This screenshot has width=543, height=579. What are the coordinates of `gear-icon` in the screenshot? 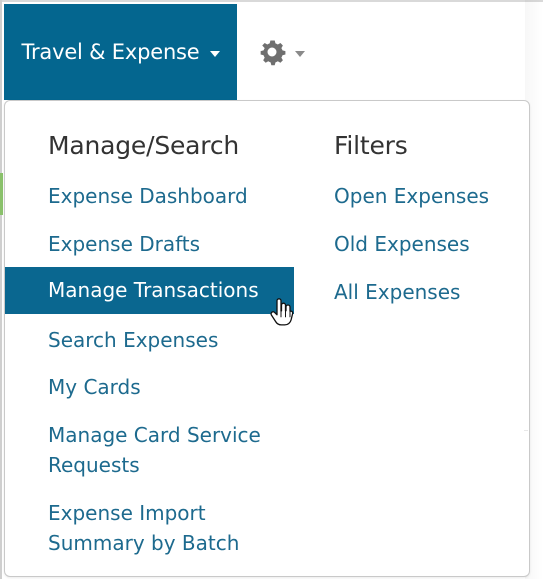 It's located at (273, 53).